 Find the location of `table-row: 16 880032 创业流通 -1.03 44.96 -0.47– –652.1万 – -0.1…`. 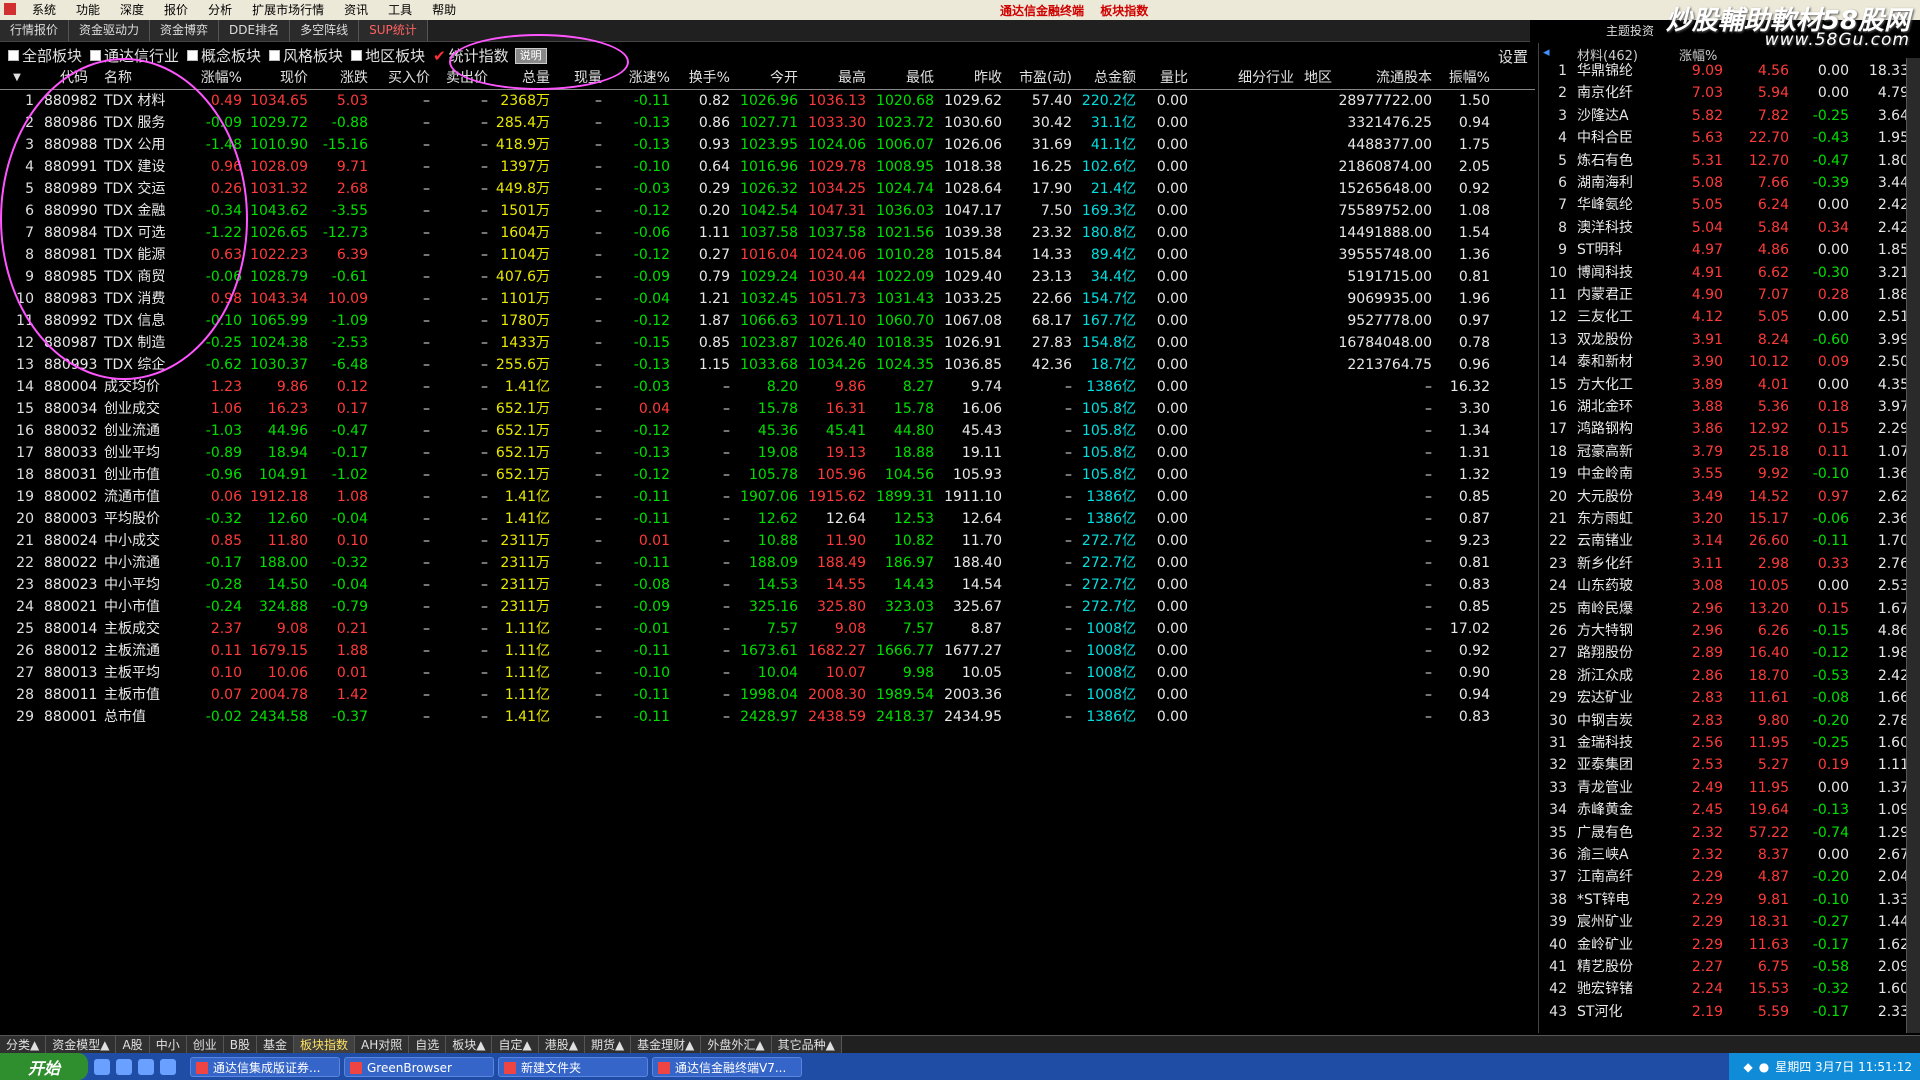

table-row: 16 880032 创业流通 -1.03 44.96 -0.47– –652.1万 – -0.1… is located at coordinates (767, 431).